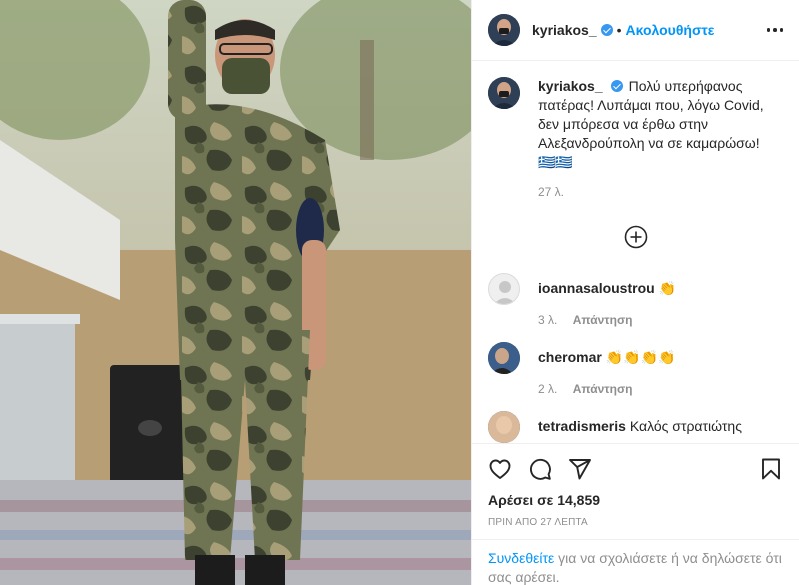  What do you see at coordinates (582, 426) in the screenshot?
I see `comment-username: tetradismeris` at bounding box center [582, 426].